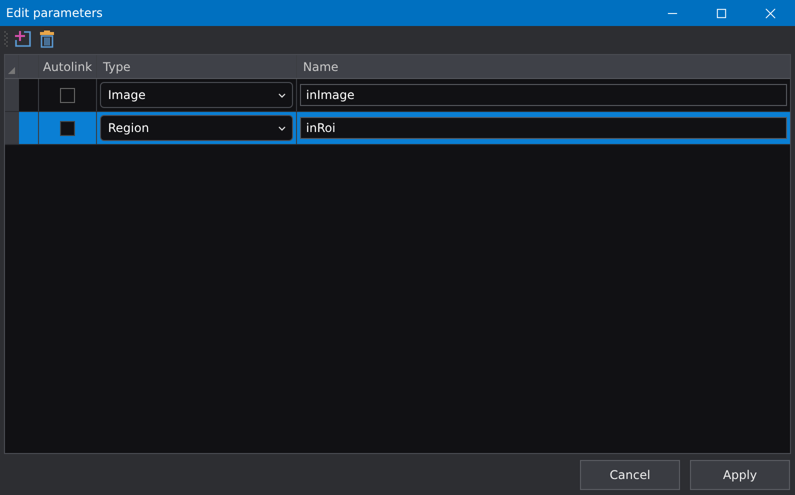 The image size is (795, 495). What do you see at coordinates (47, 39) in the screenshot?
I see `trash-icon` at bounding box center [47, 39].